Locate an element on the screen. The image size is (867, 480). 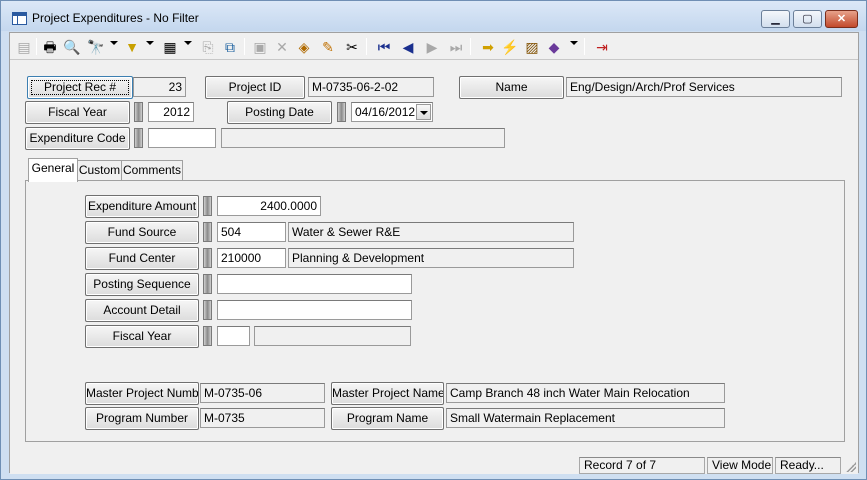
window-title: Project Expenditures - No Filter is located at coordinates (115, 18).